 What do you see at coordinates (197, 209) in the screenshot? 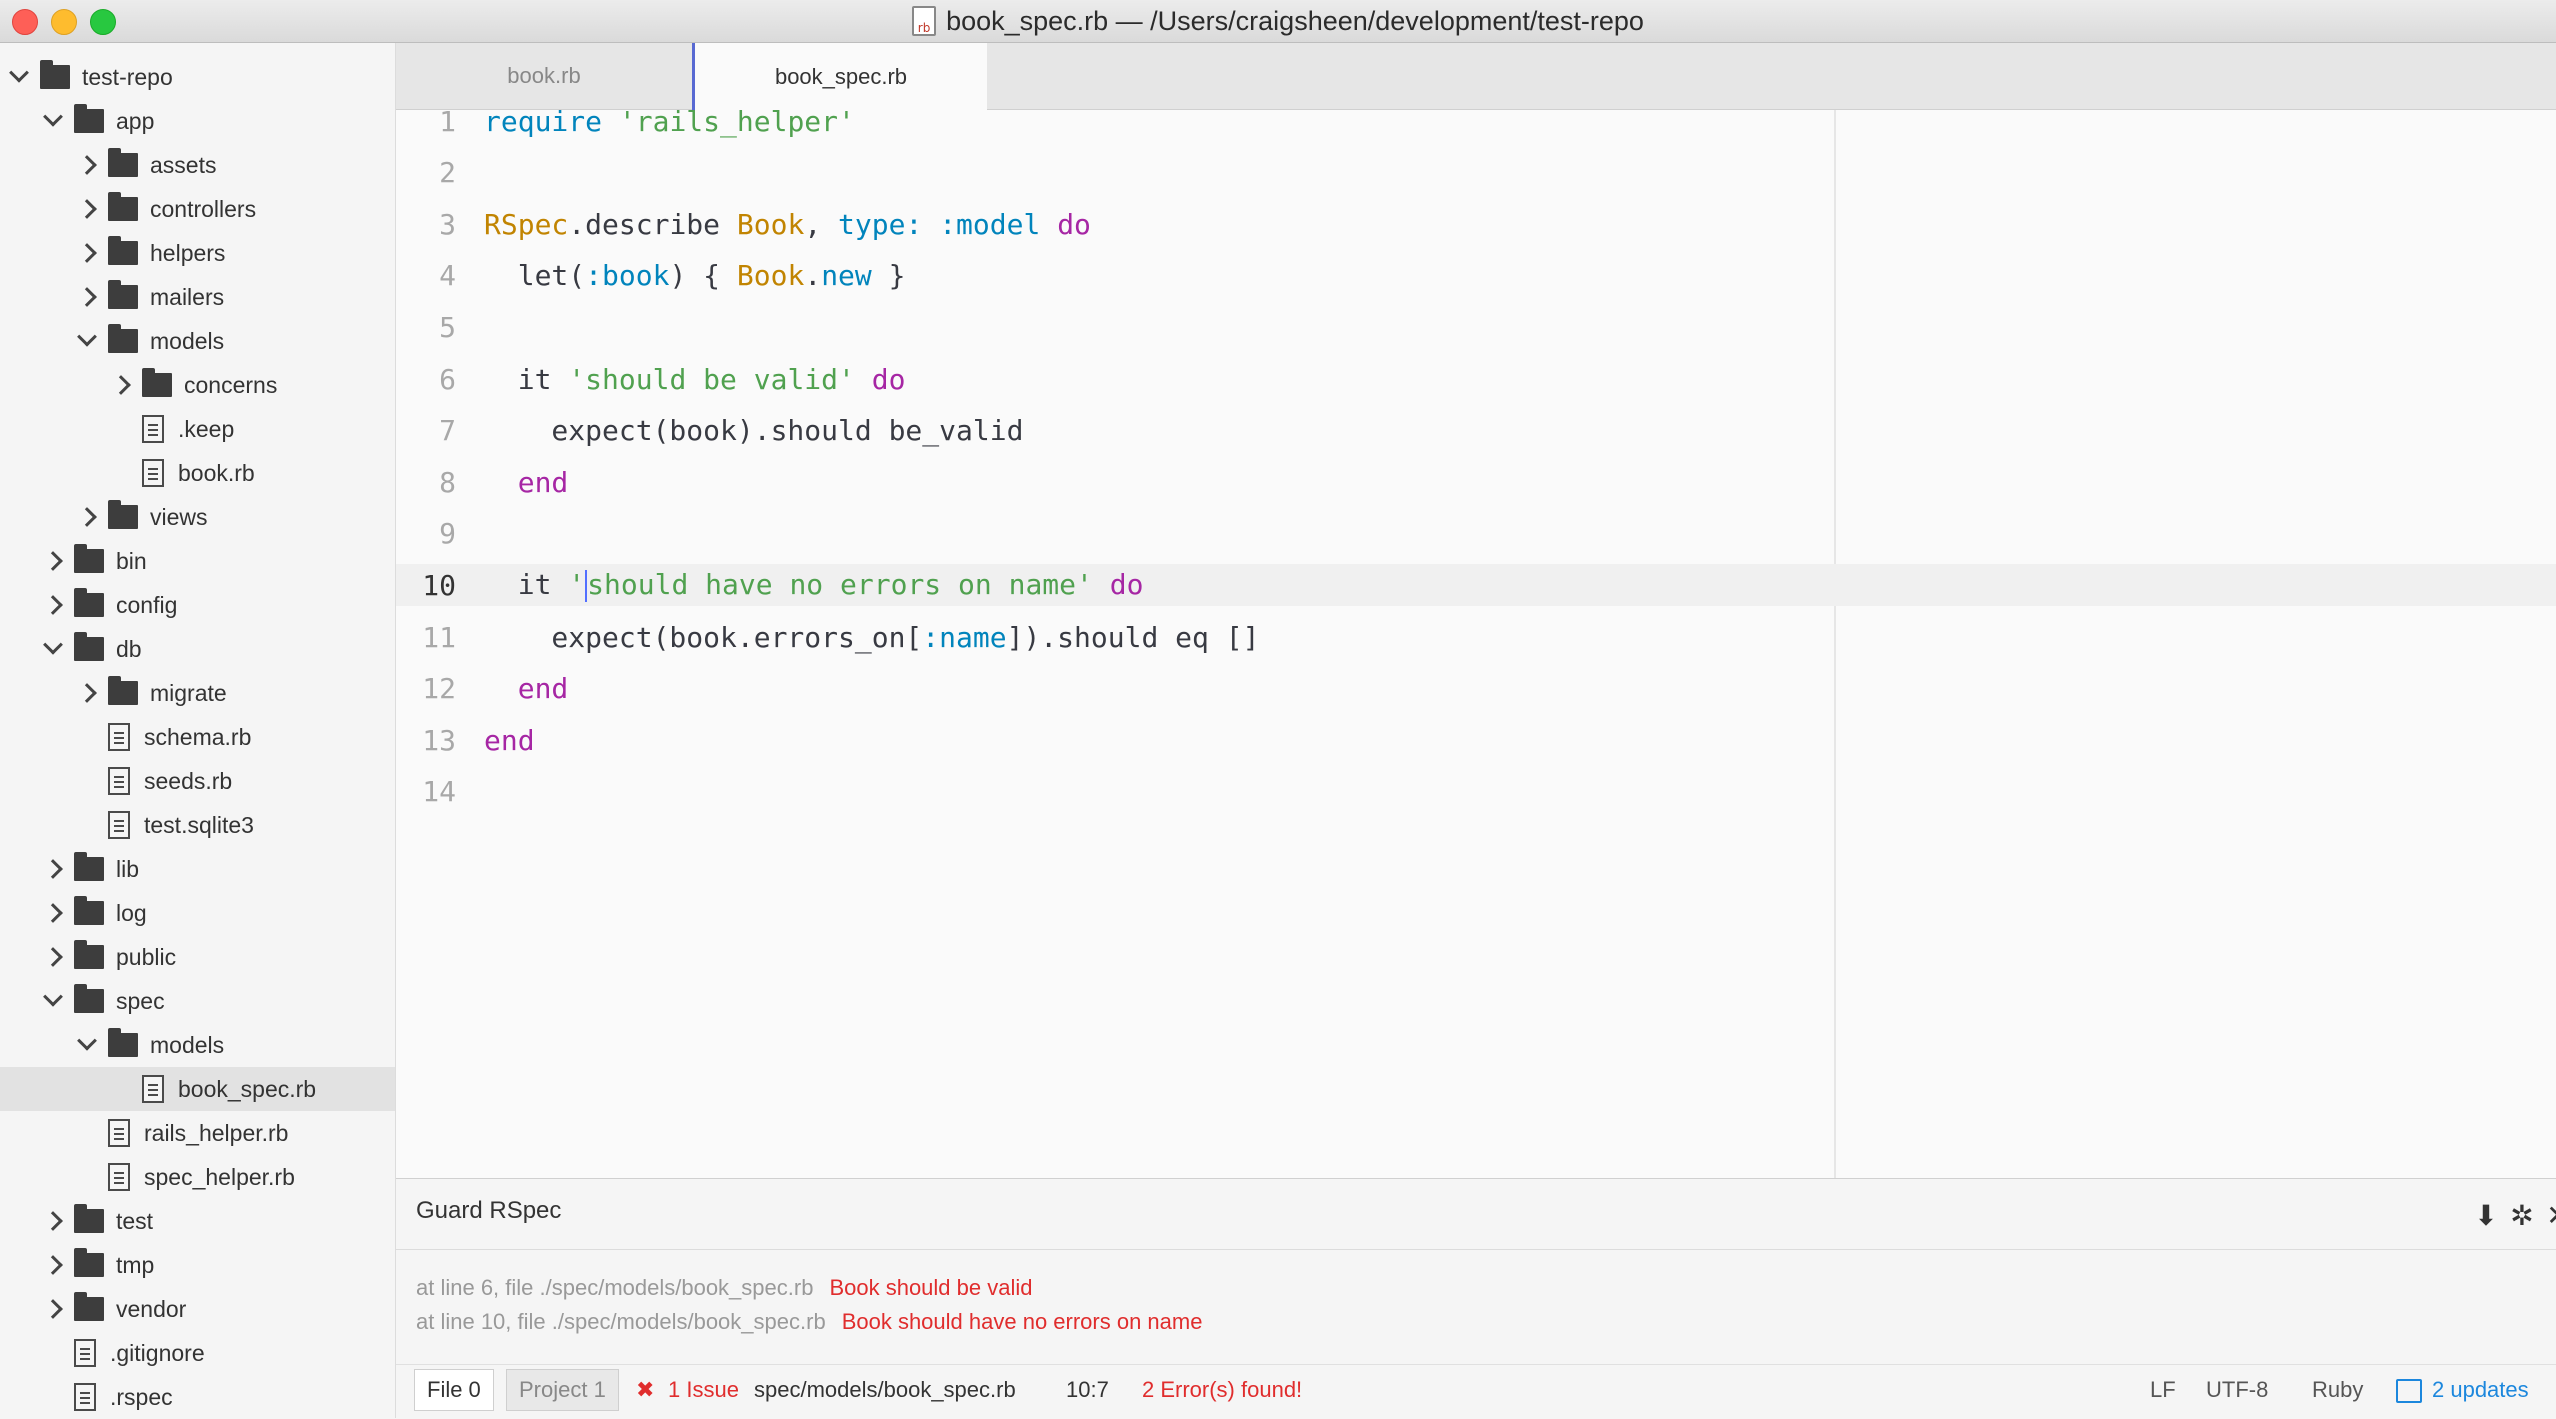
I see `tree-folder: controllers` at bounding box center [197, 209].